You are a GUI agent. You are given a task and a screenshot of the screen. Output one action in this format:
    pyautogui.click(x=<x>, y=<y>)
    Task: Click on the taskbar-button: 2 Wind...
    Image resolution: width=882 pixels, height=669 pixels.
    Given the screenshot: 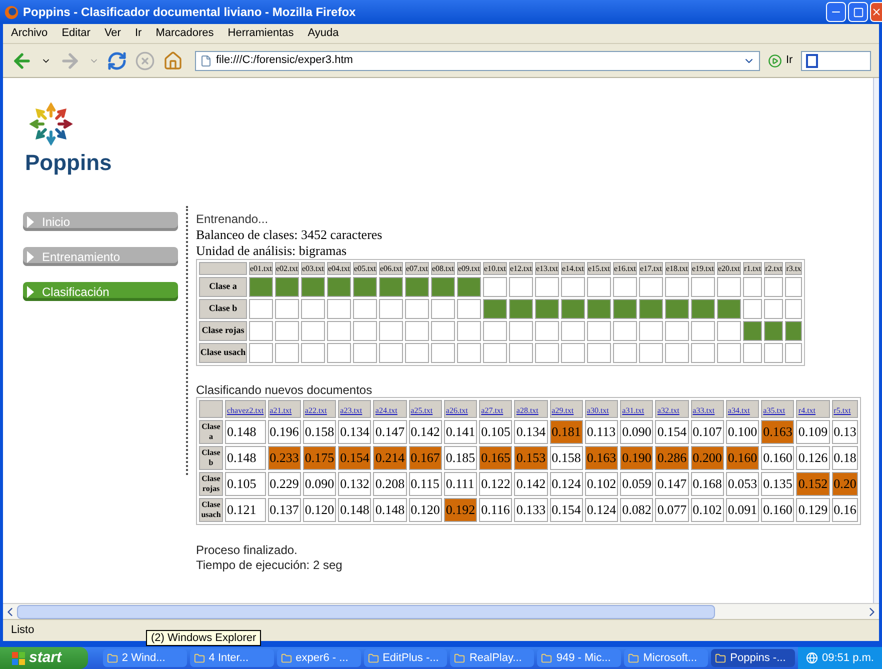 What is the action you would take?
    pyautogui.click(x=144, y=658)
    